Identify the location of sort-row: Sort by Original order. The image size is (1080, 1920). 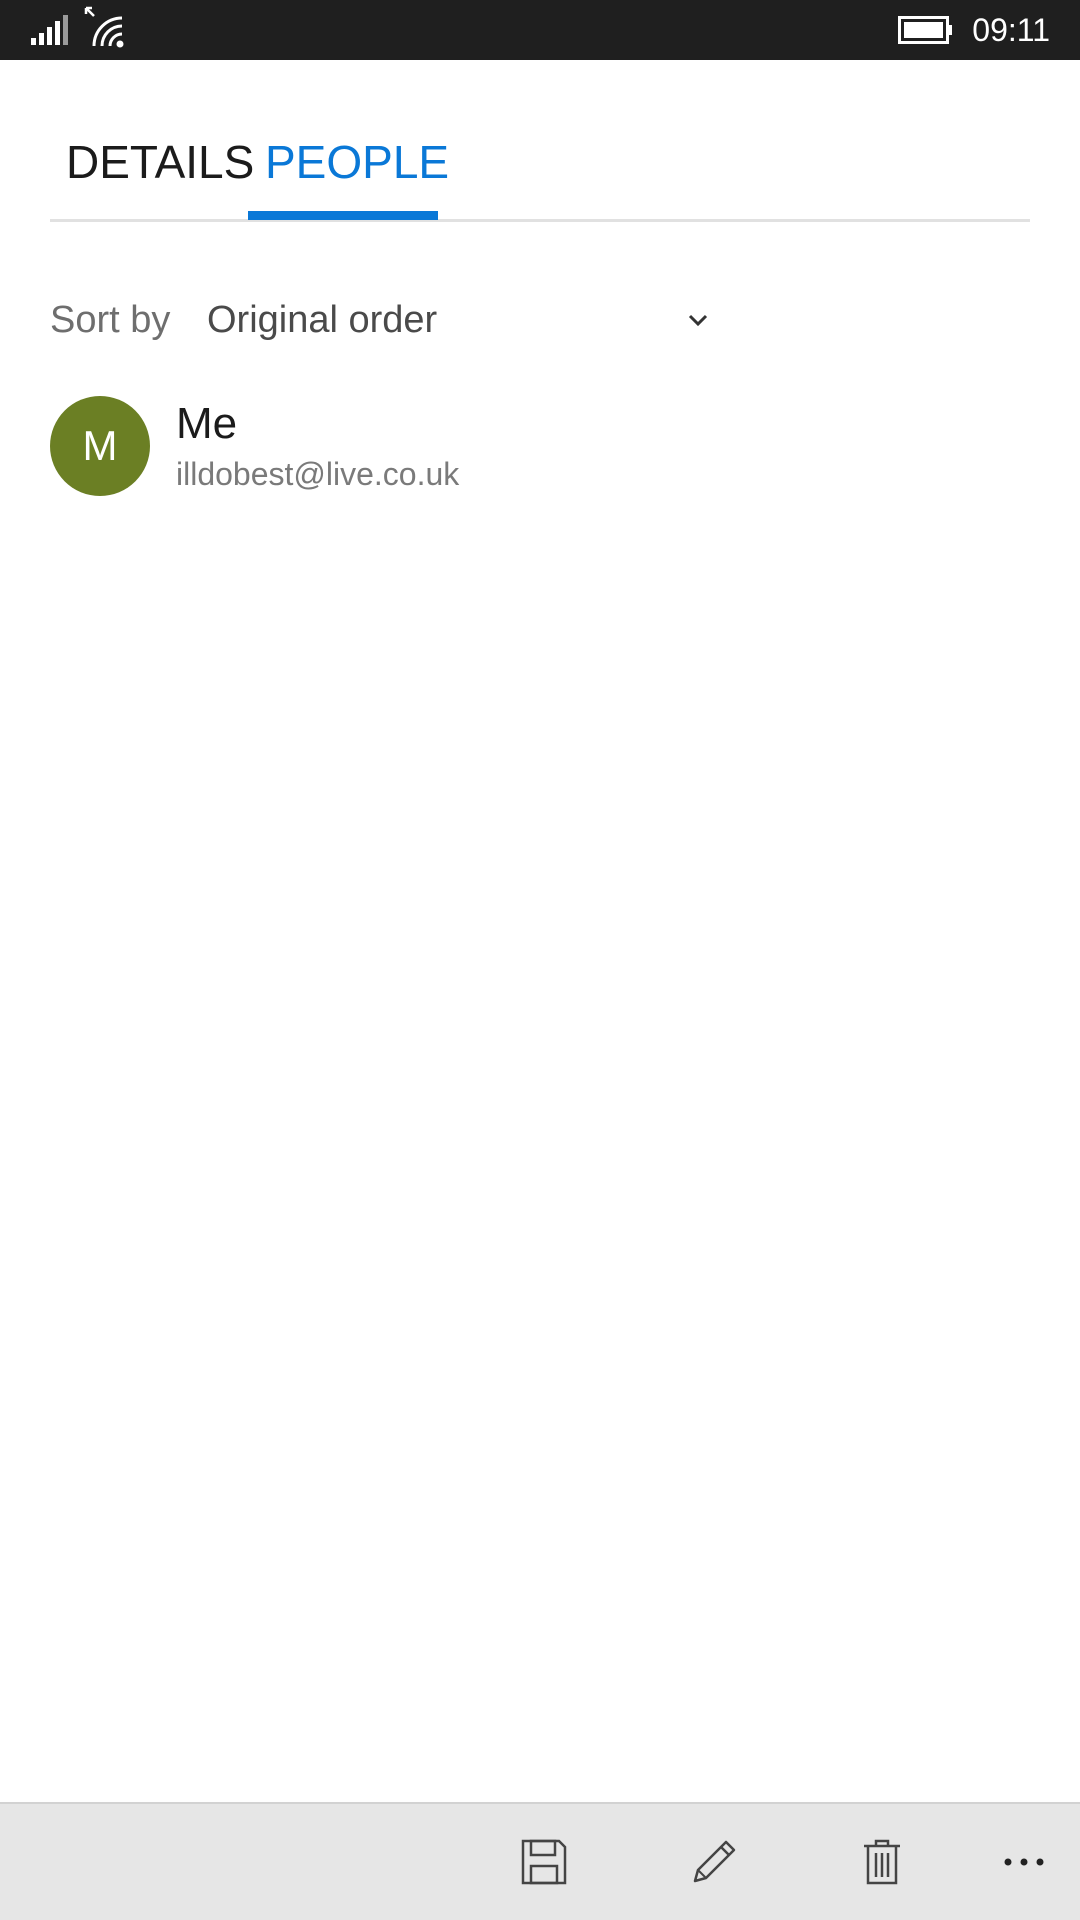
(380, 320).